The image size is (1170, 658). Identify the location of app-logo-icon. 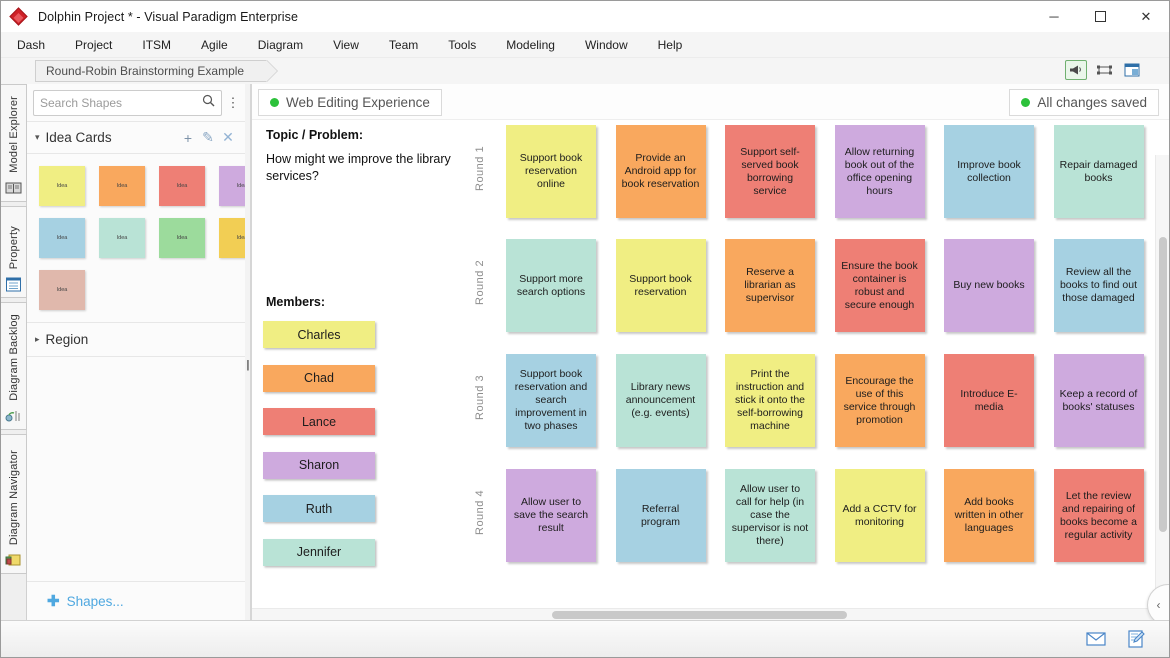
(19, 16).